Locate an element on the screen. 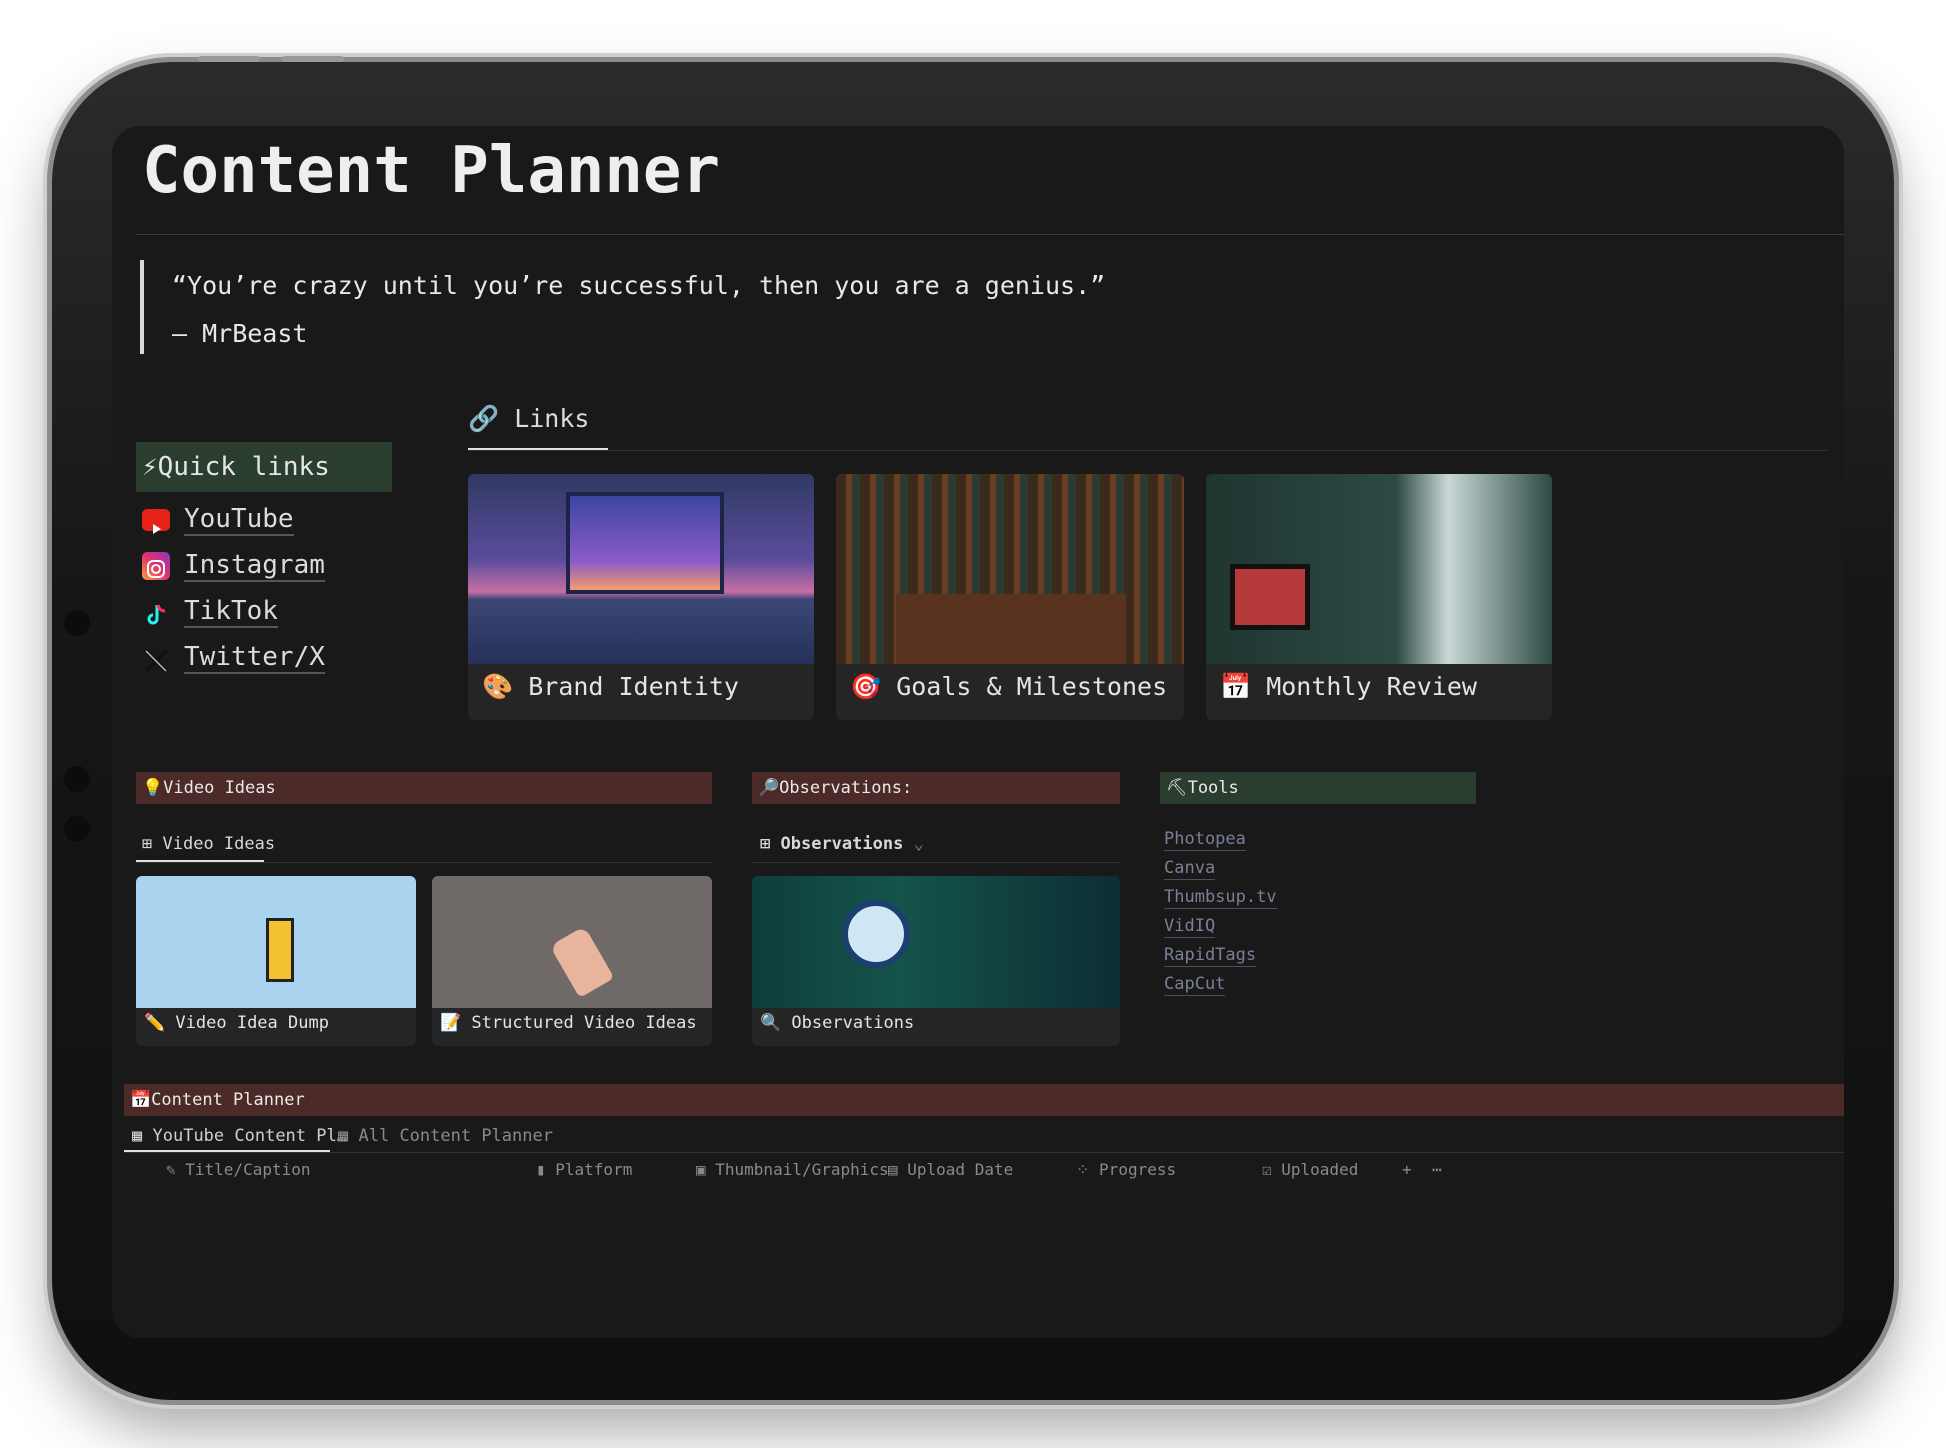 This screenshot has height=1448, width=1946. tab-label: Links is located at coordinates (552, 418).